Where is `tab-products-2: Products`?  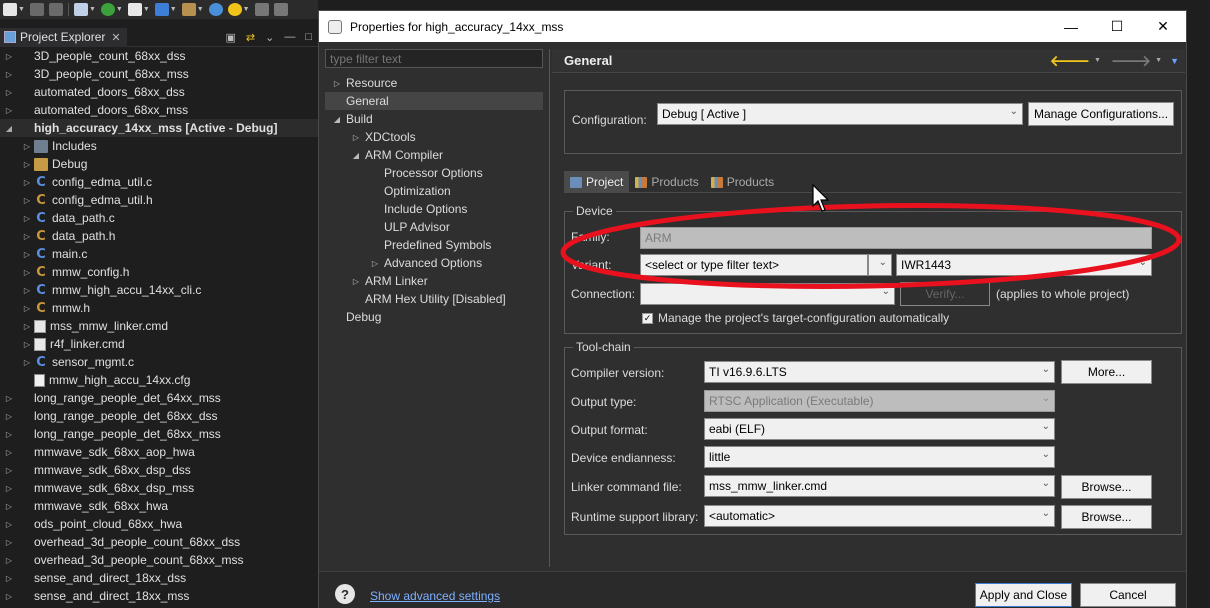 tab-products-2: Products is located at coordinates (742, 182).